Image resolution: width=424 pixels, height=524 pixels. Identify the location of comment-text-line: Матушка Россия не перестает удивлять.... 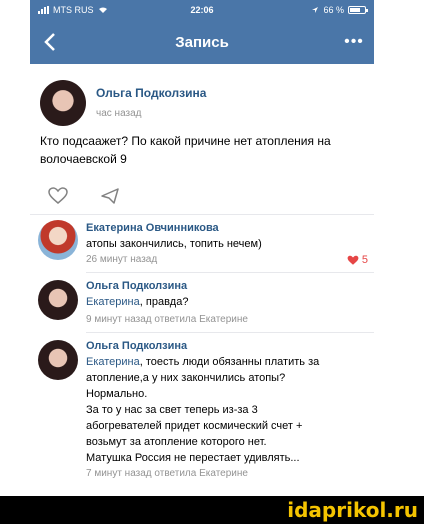
(193, 458).